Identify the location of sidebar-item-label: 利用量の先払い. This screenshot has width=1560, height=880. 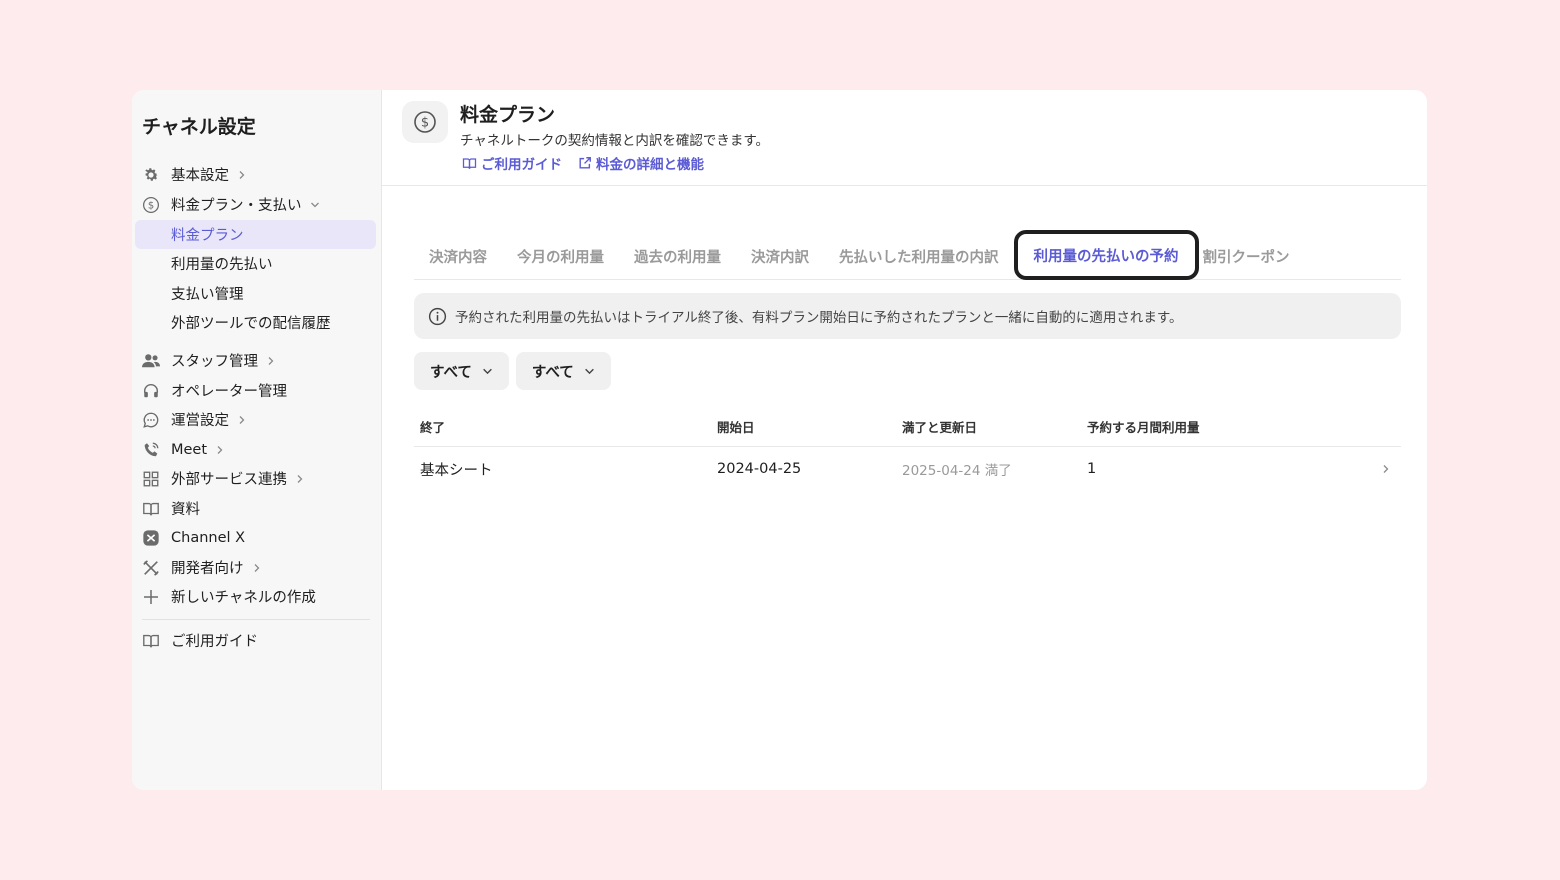
(222, 265).